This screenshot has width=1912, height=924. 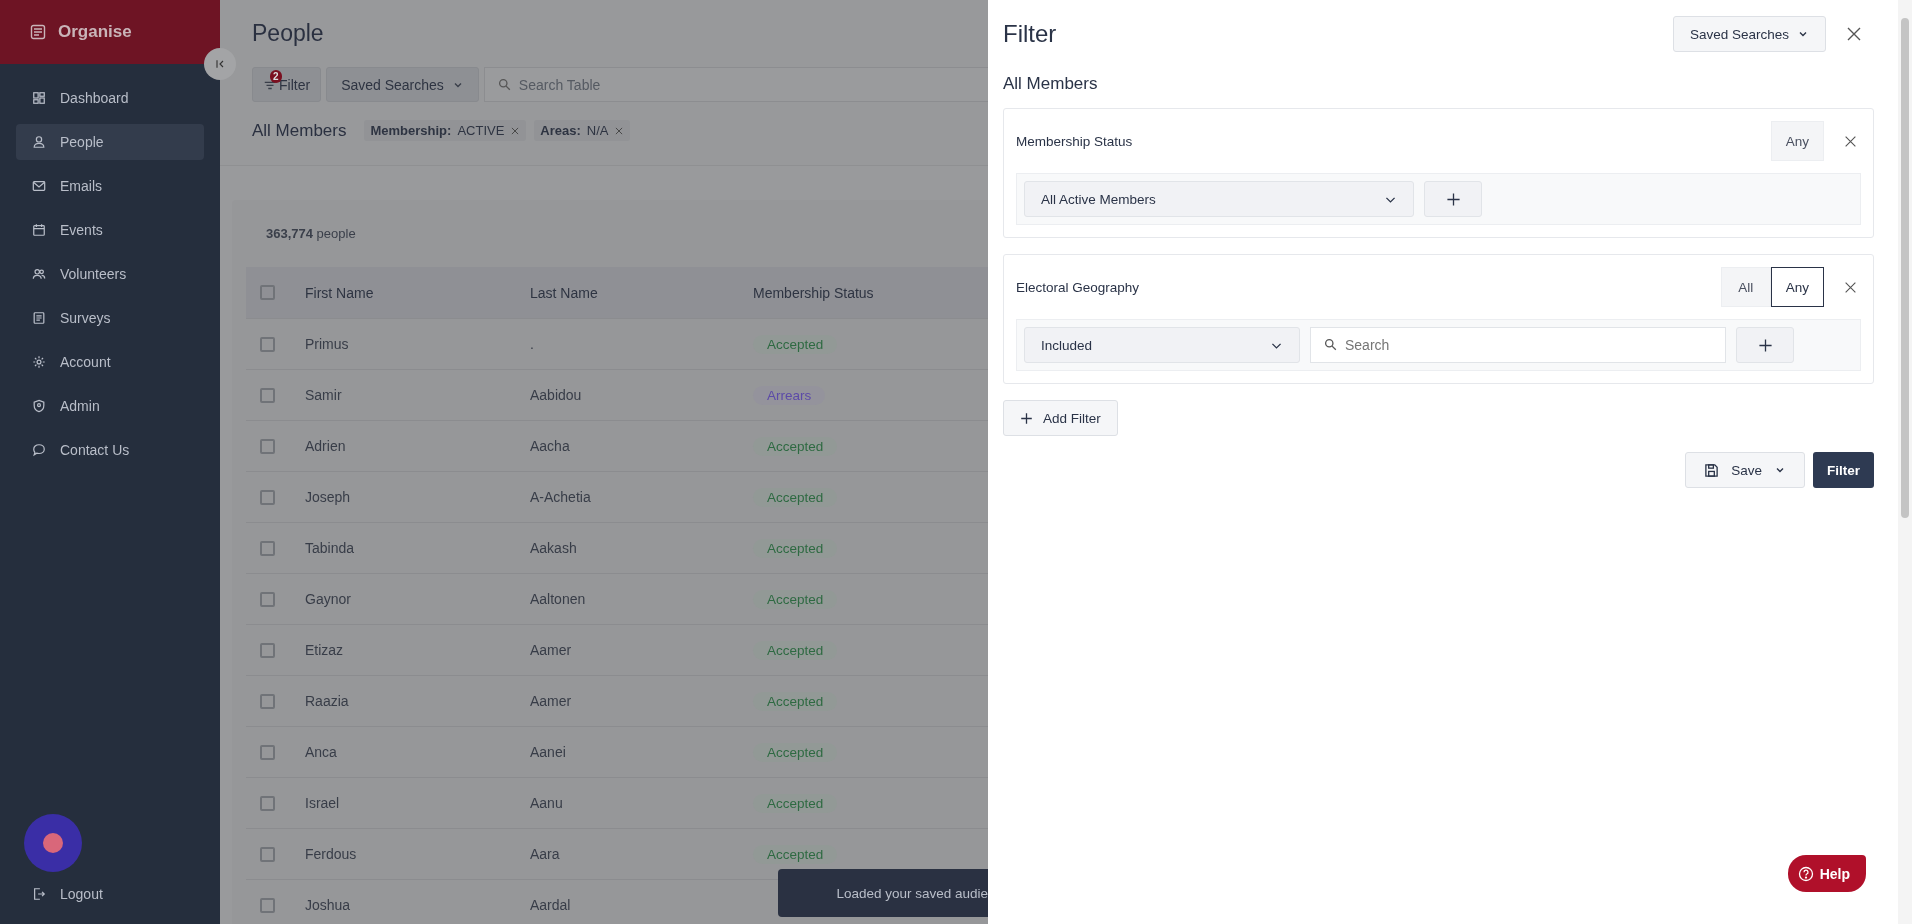 I want to click on filter-button: Filter, so click(x=1843, y=470).